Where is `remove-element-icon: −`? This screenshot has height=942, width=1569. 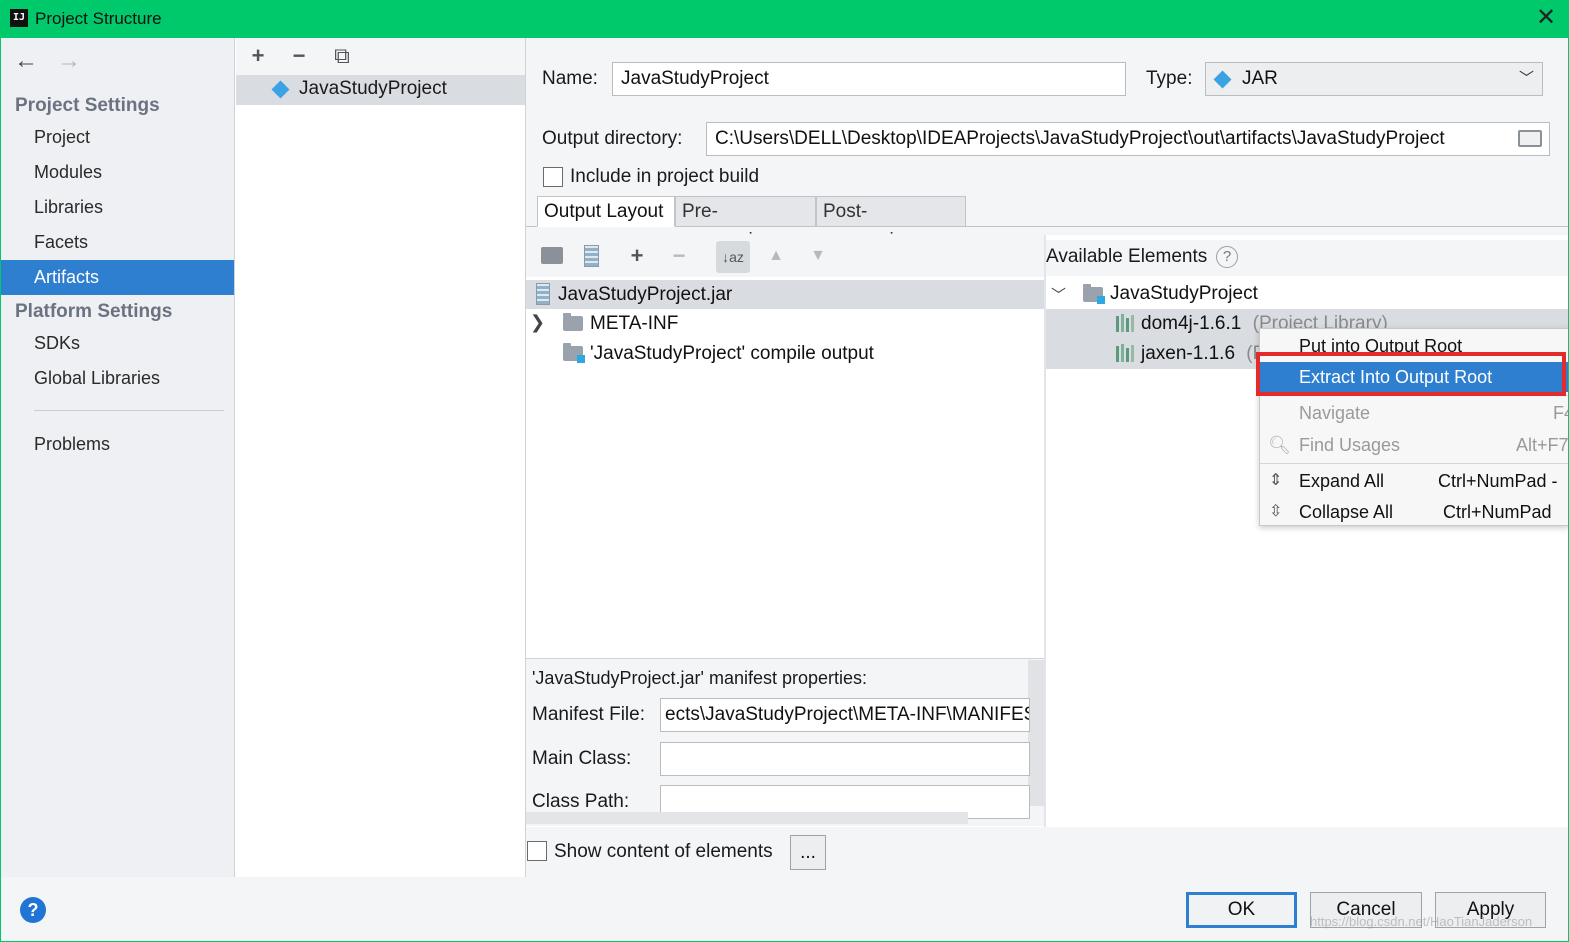
remove-element-icon: − is located at coordinates (679, 256).